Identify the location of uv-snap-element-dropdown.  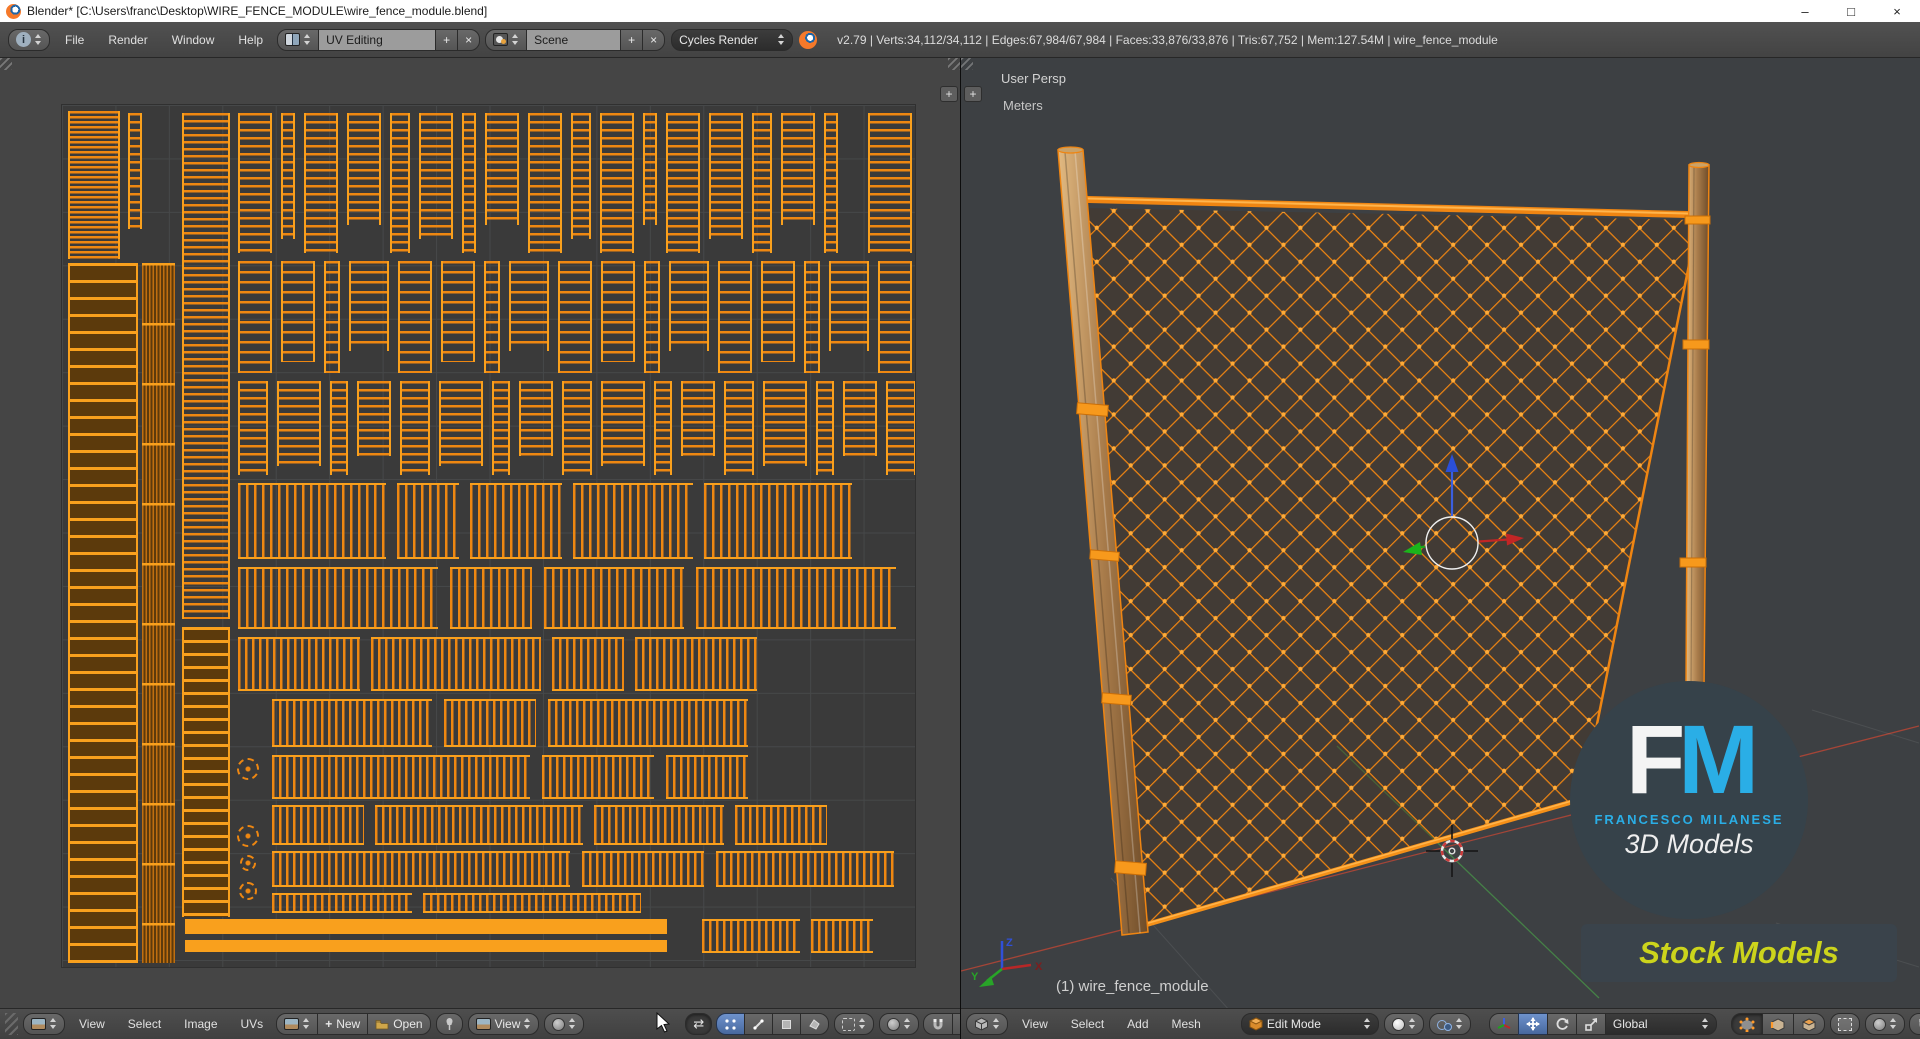
(956, 1024).